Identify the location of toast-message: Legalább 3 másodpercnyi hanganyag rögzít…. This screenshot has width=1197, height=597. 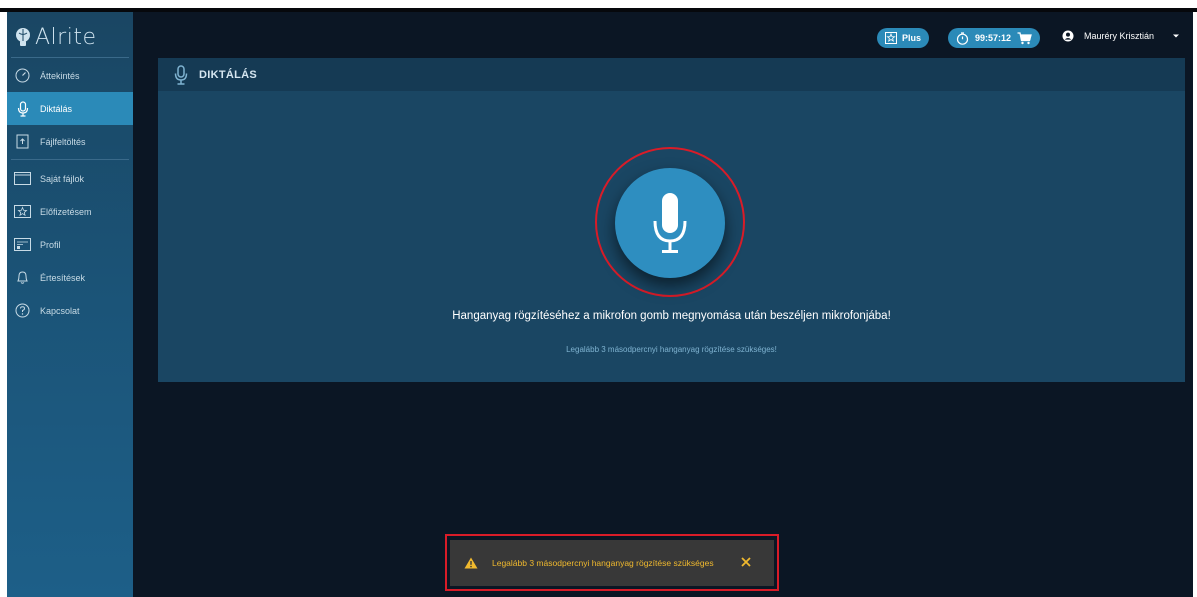
(603, 563).